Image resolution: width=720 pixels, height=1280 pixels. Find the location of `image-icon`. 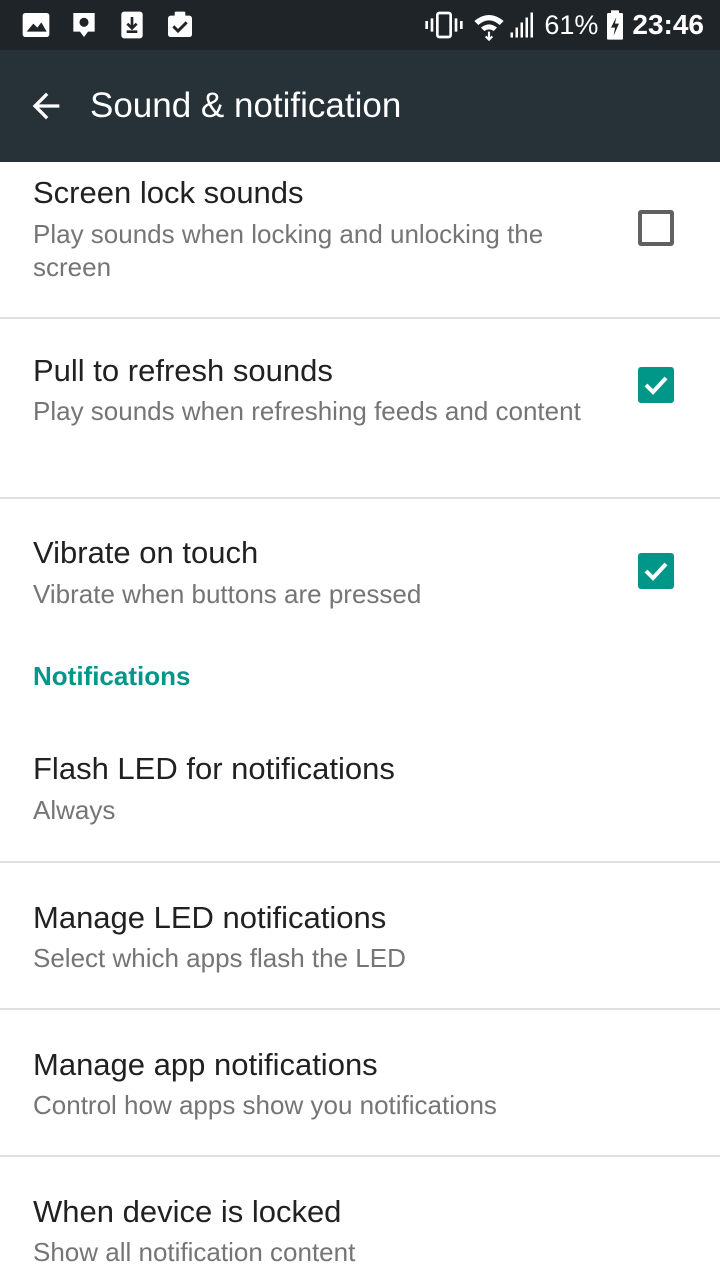

image-icon is located at coordinates (36, 25).